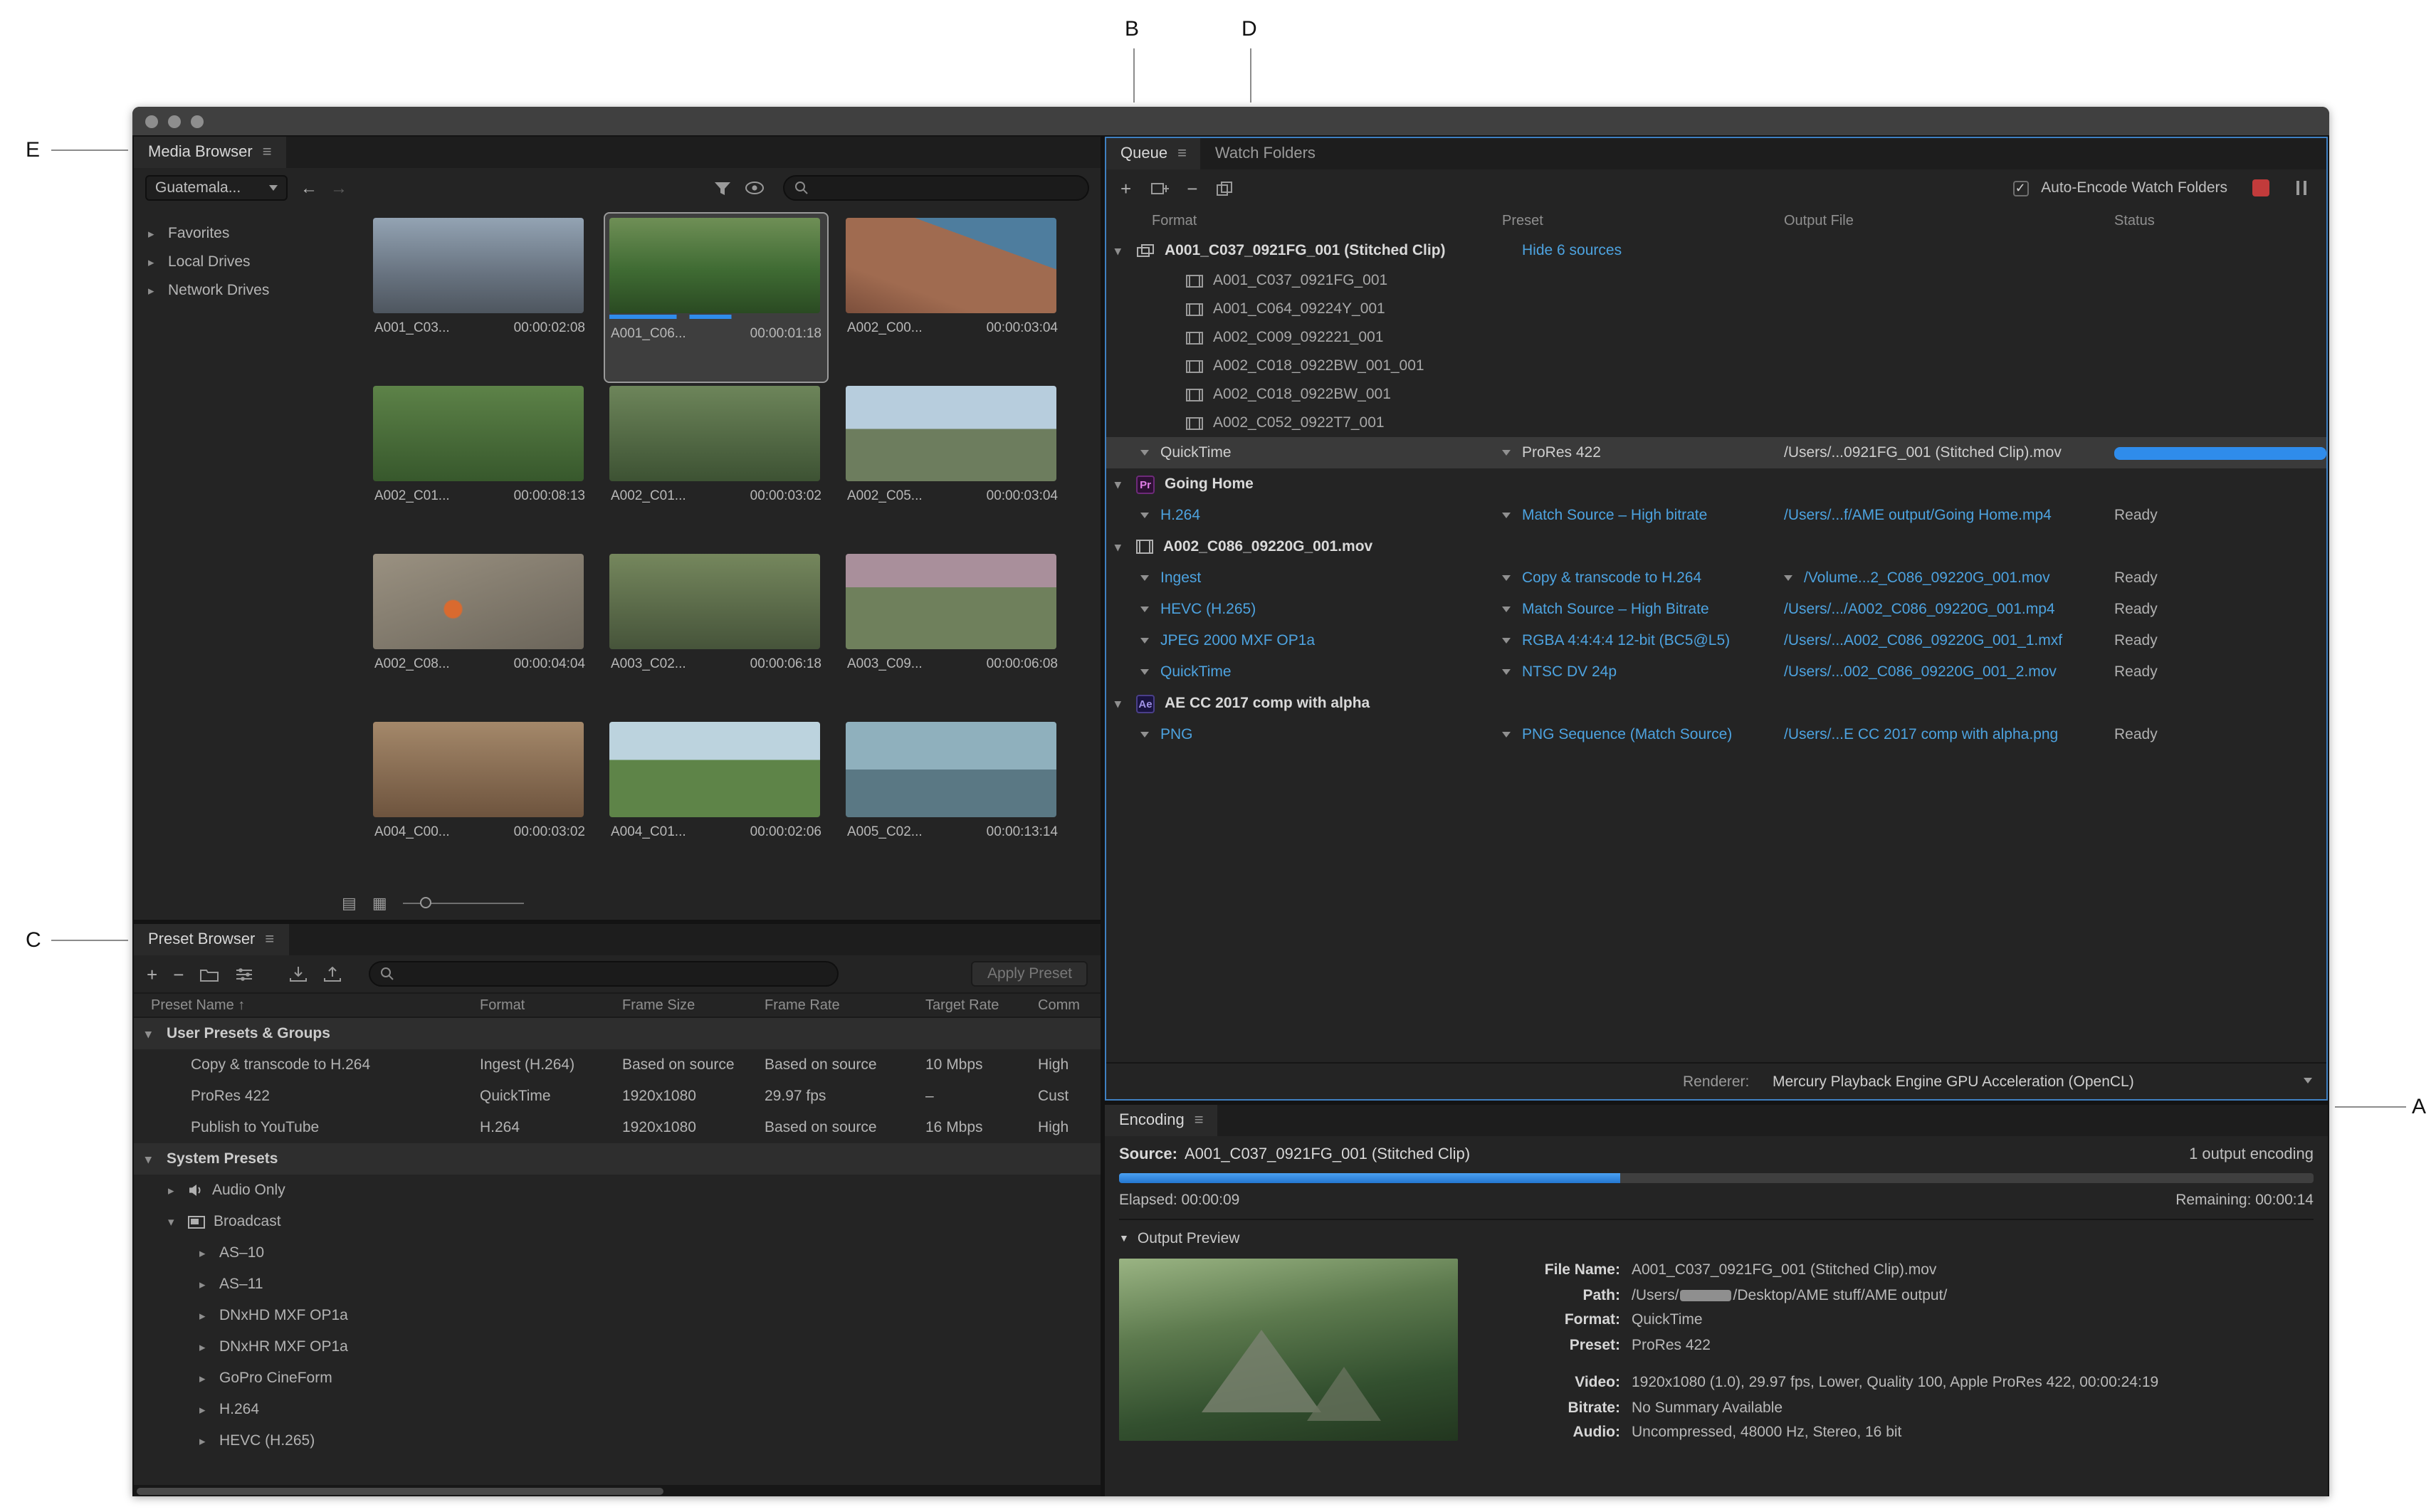 The height and width of the screenshot is (1512, 2436). I want to click on preset-category-child: ▸ HEVC (H.265), so click(617, 1440).